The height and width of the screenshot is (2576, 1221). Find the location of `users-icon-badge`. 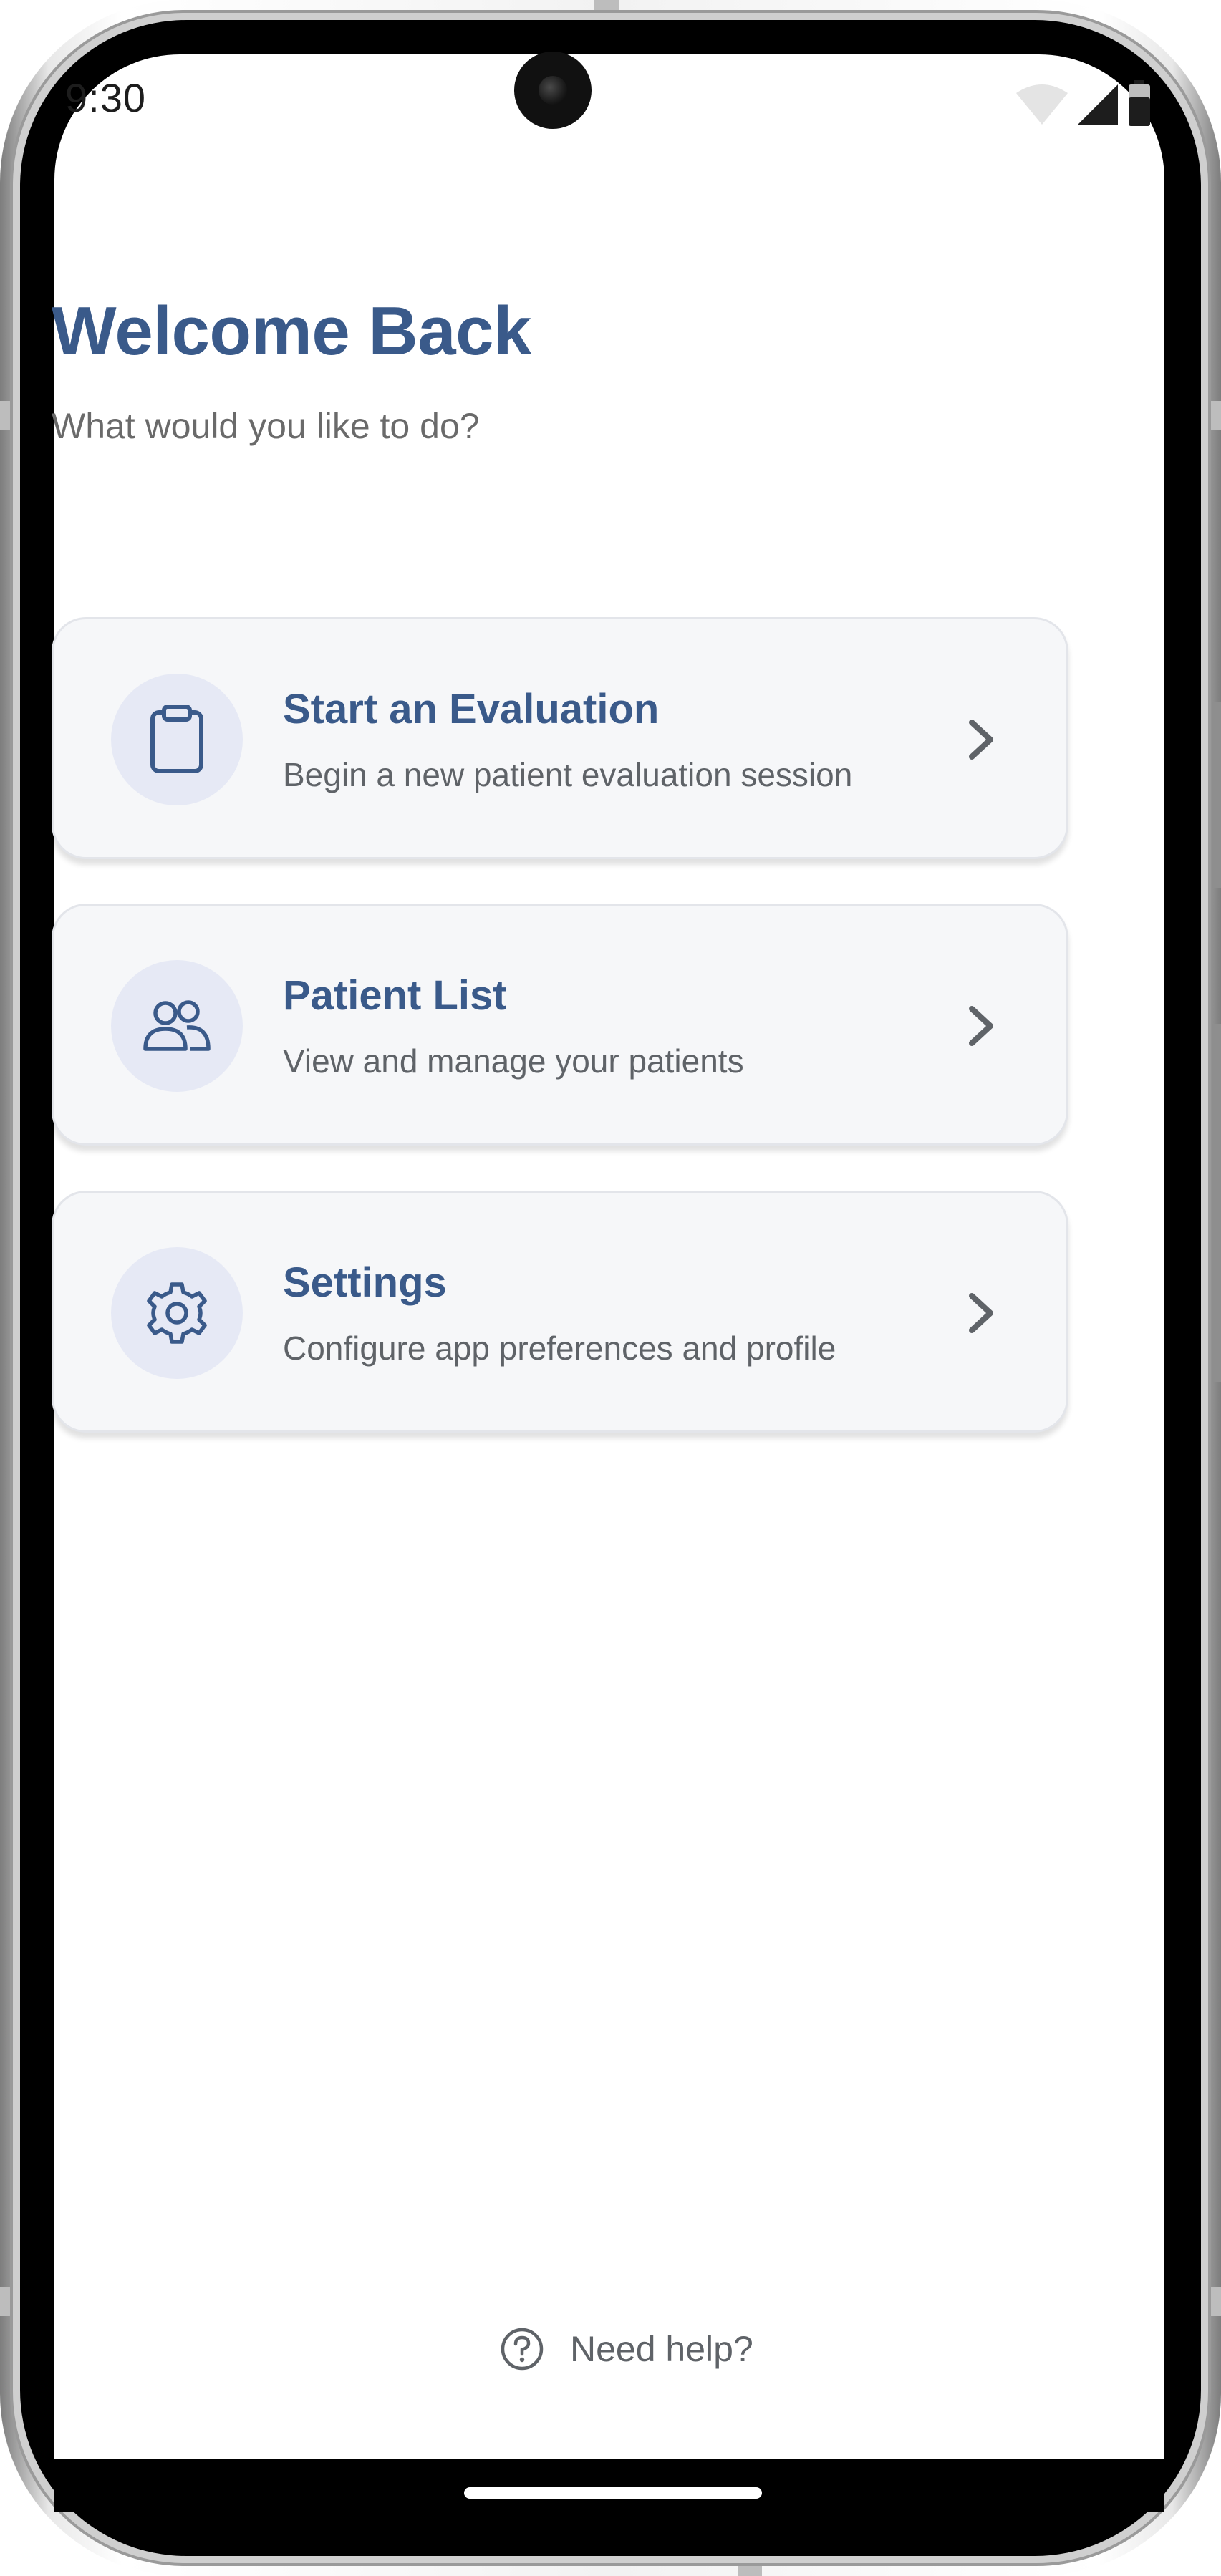

users-icon-badge is located at coordinates (177, 1026).